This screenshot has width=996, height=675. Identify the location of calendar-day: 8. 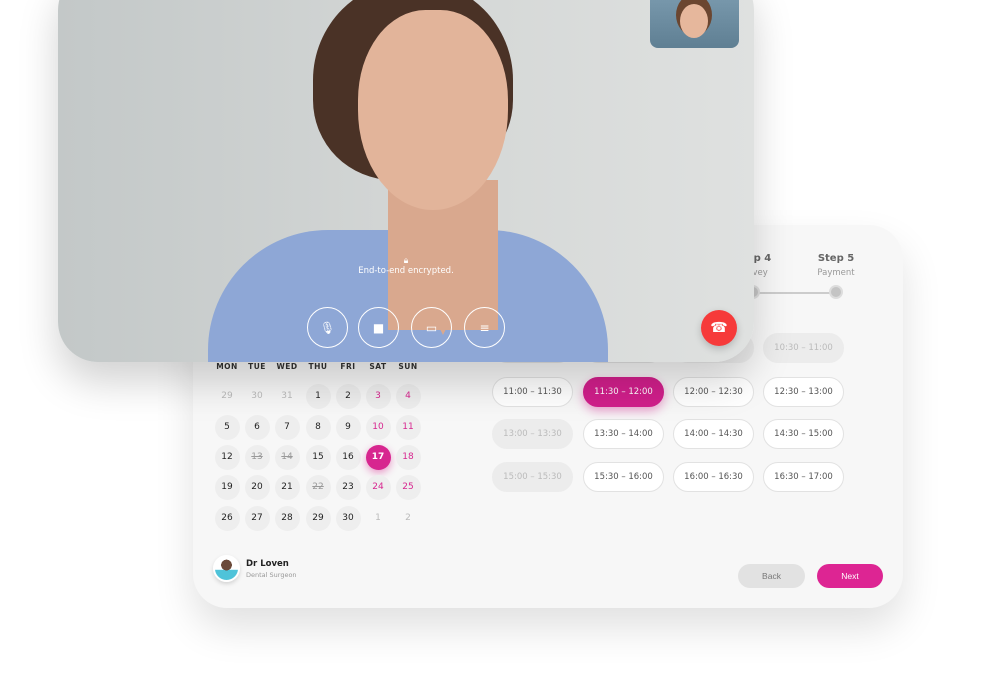
(318, 427).